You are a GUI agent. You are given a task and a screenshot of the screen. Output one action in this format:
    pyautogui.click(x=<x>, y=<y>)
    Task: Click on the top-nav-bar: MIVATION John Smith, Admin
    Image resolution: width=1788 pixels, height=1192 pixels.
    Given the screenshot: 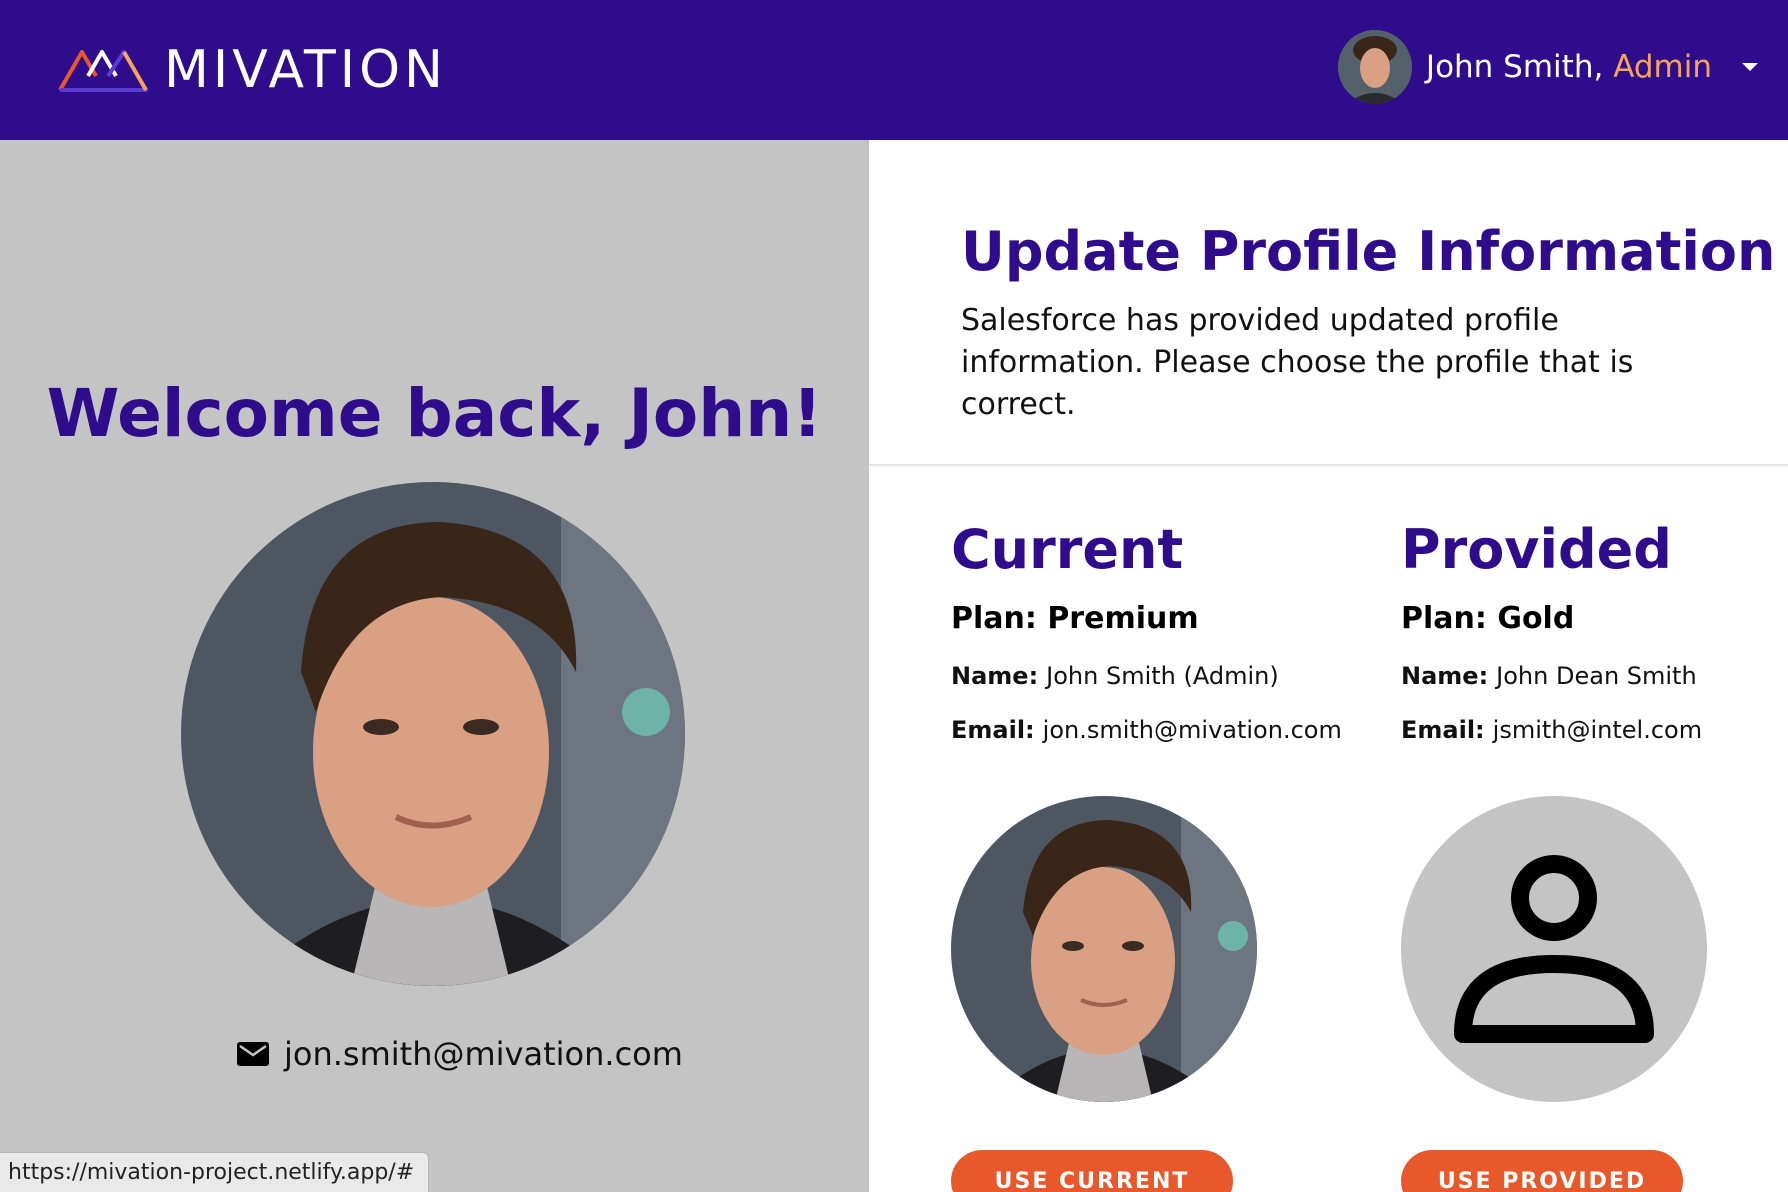 What is the action you would take?
    pyautogui.click(x=894, y=70)
    